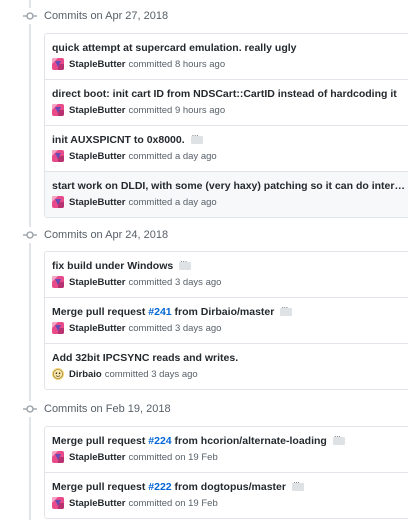  What do you see at coordinates (204, 235) in the screenshot?
I see `commit-group-header: Commits on Apr 24, 2018` at bounding box center [204, 235].